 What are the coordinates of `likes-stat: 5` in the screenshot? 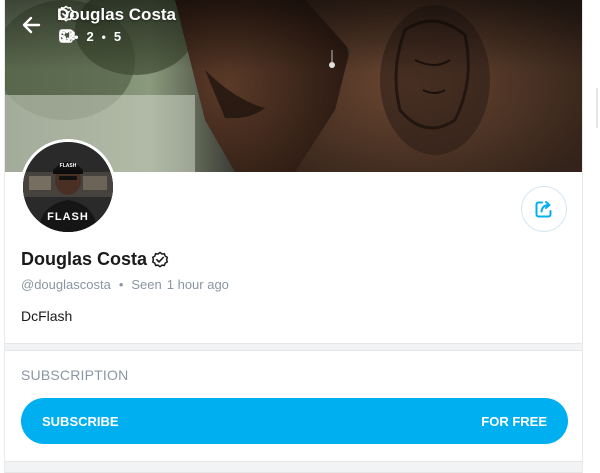 It's located at (90, 36).